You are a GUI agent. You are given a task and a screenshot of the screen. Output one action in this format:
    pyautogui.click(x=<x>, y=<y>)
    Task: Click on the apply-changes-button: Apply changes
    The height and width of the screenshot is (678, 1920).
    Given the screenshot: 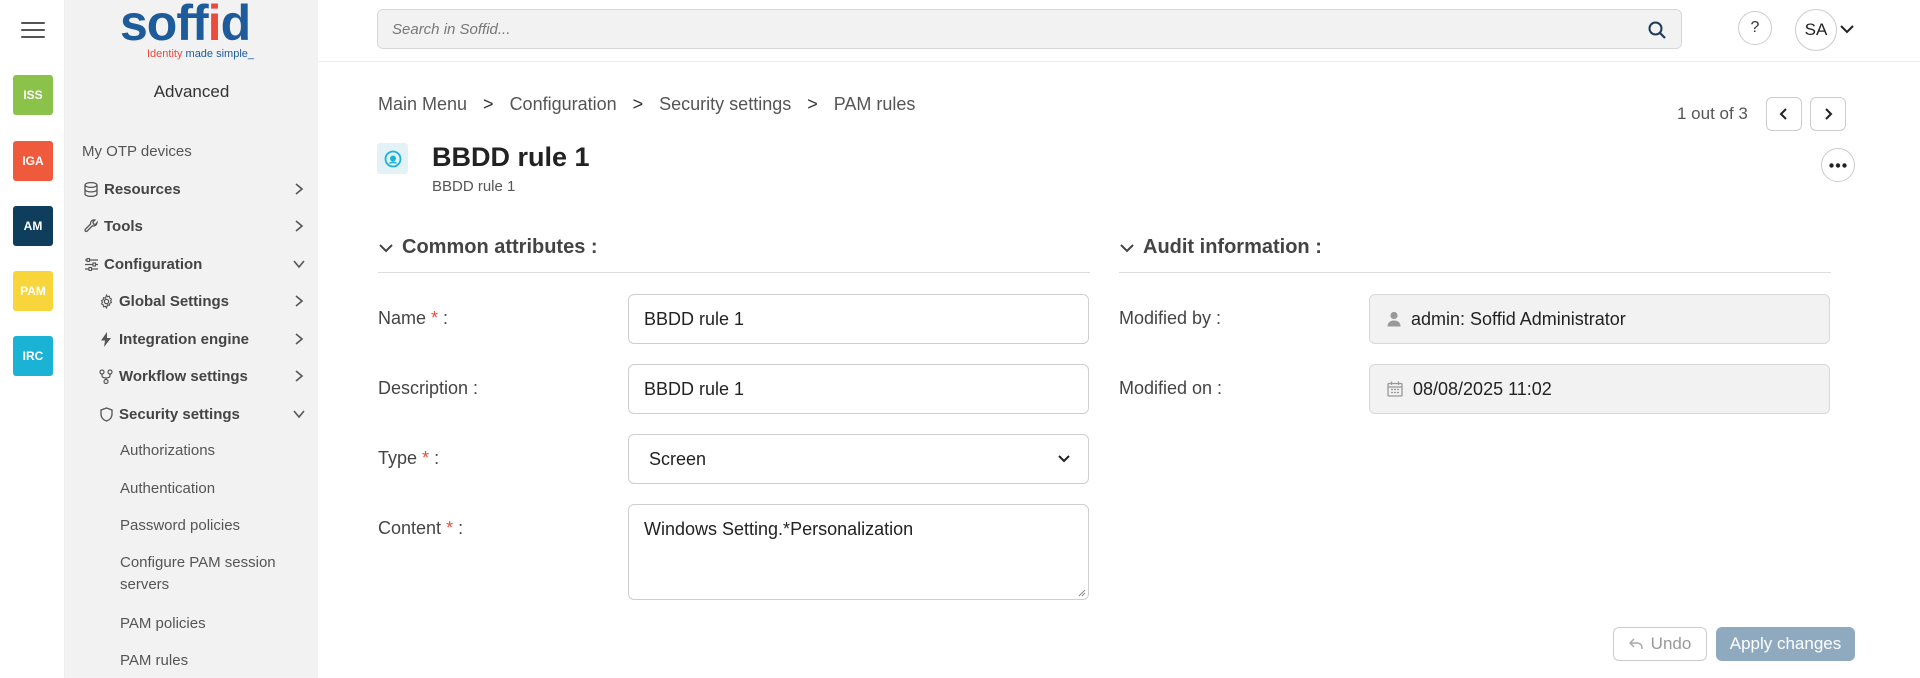 What is the action you would take?
    pyautogui.click(x=1785, y=644)
    